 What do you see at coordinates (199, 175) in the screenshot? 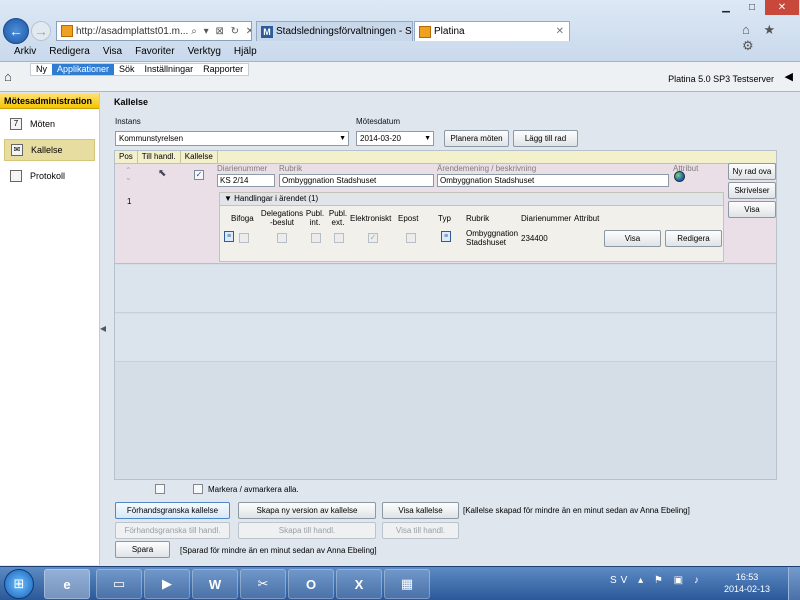
I see `kallelse-checkbox: ✓` at bounding box center [199, 175].